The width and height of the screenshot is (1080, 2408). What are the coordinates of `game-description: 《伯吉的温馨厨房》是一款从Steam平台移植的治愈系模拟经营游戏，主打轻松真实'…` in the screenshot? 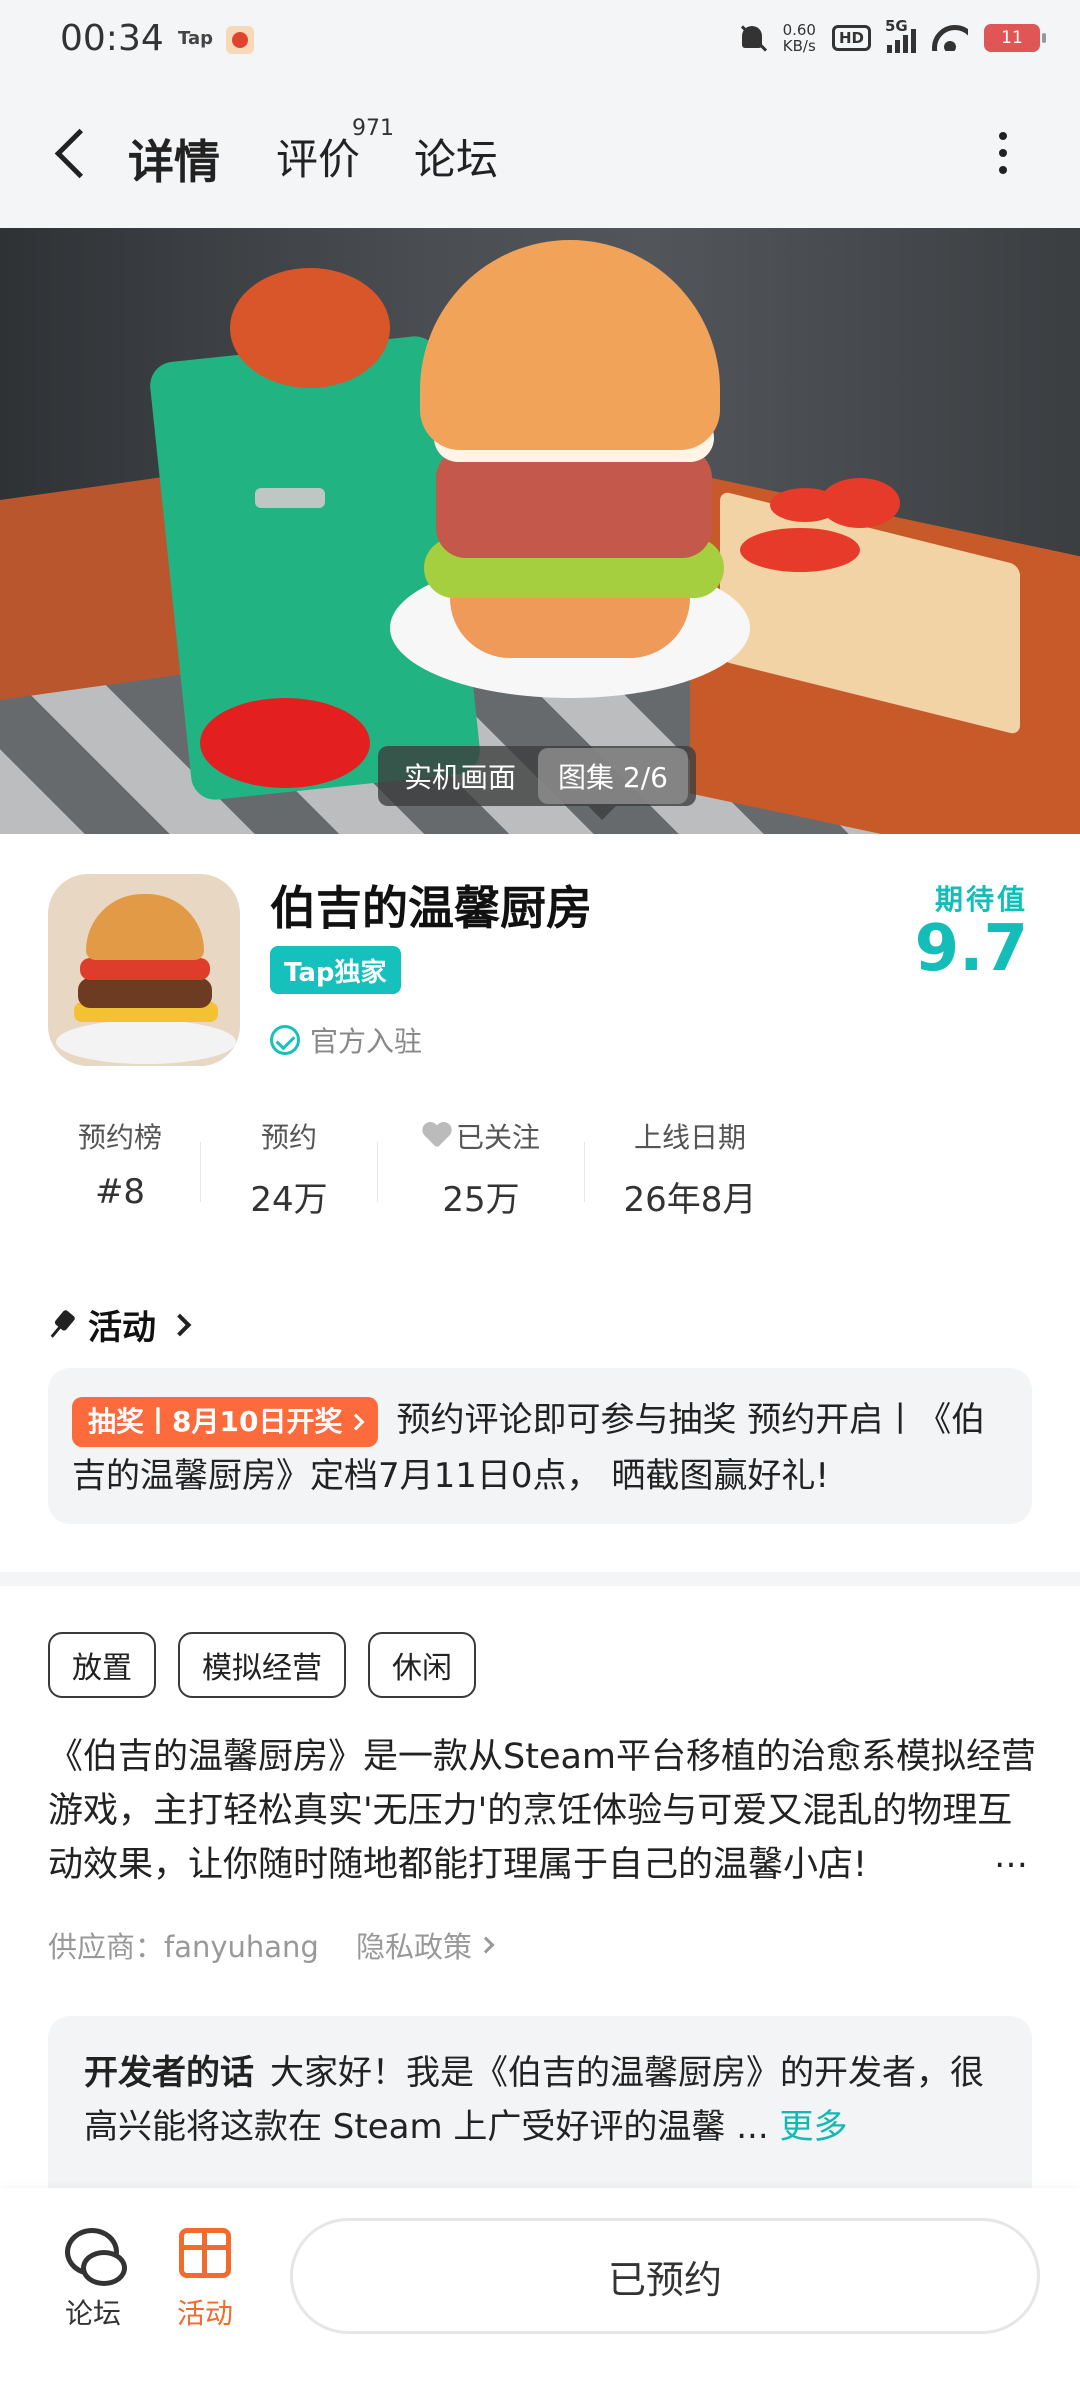 It's located at (543, 1811).